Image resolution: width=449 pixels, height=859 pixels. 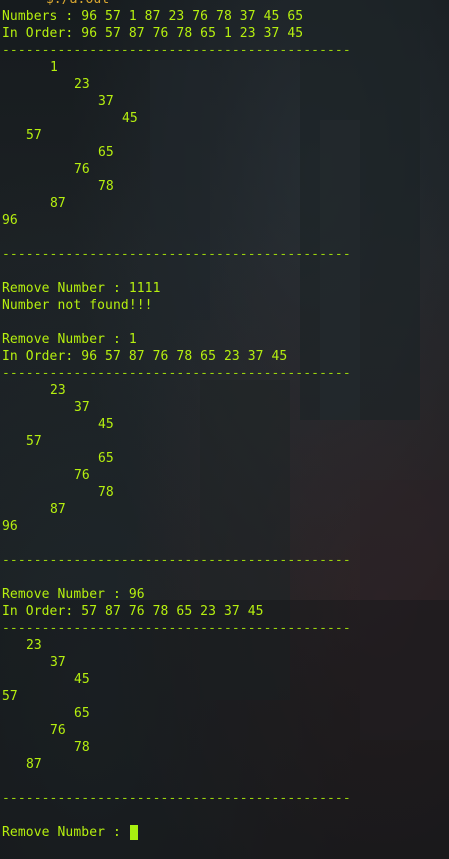 What do you see at coordinates (153, 33) in the screenshot?
I see `inorder-line: In Order: 96 57 87 76 78 65 1 23 37 45` at bounding box center [153, 33].